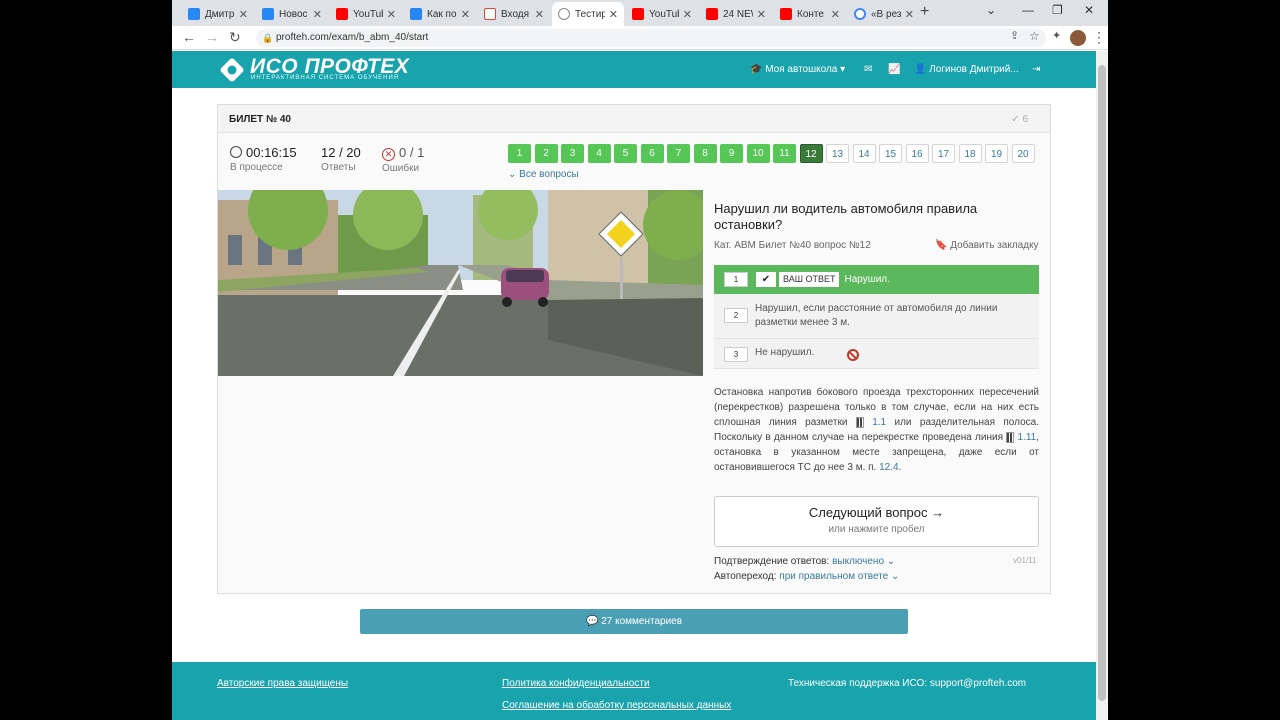 The height and width of the screenshot is (720, 1280). I want to click on tab-title: 24 NEW, so click(738, 14).